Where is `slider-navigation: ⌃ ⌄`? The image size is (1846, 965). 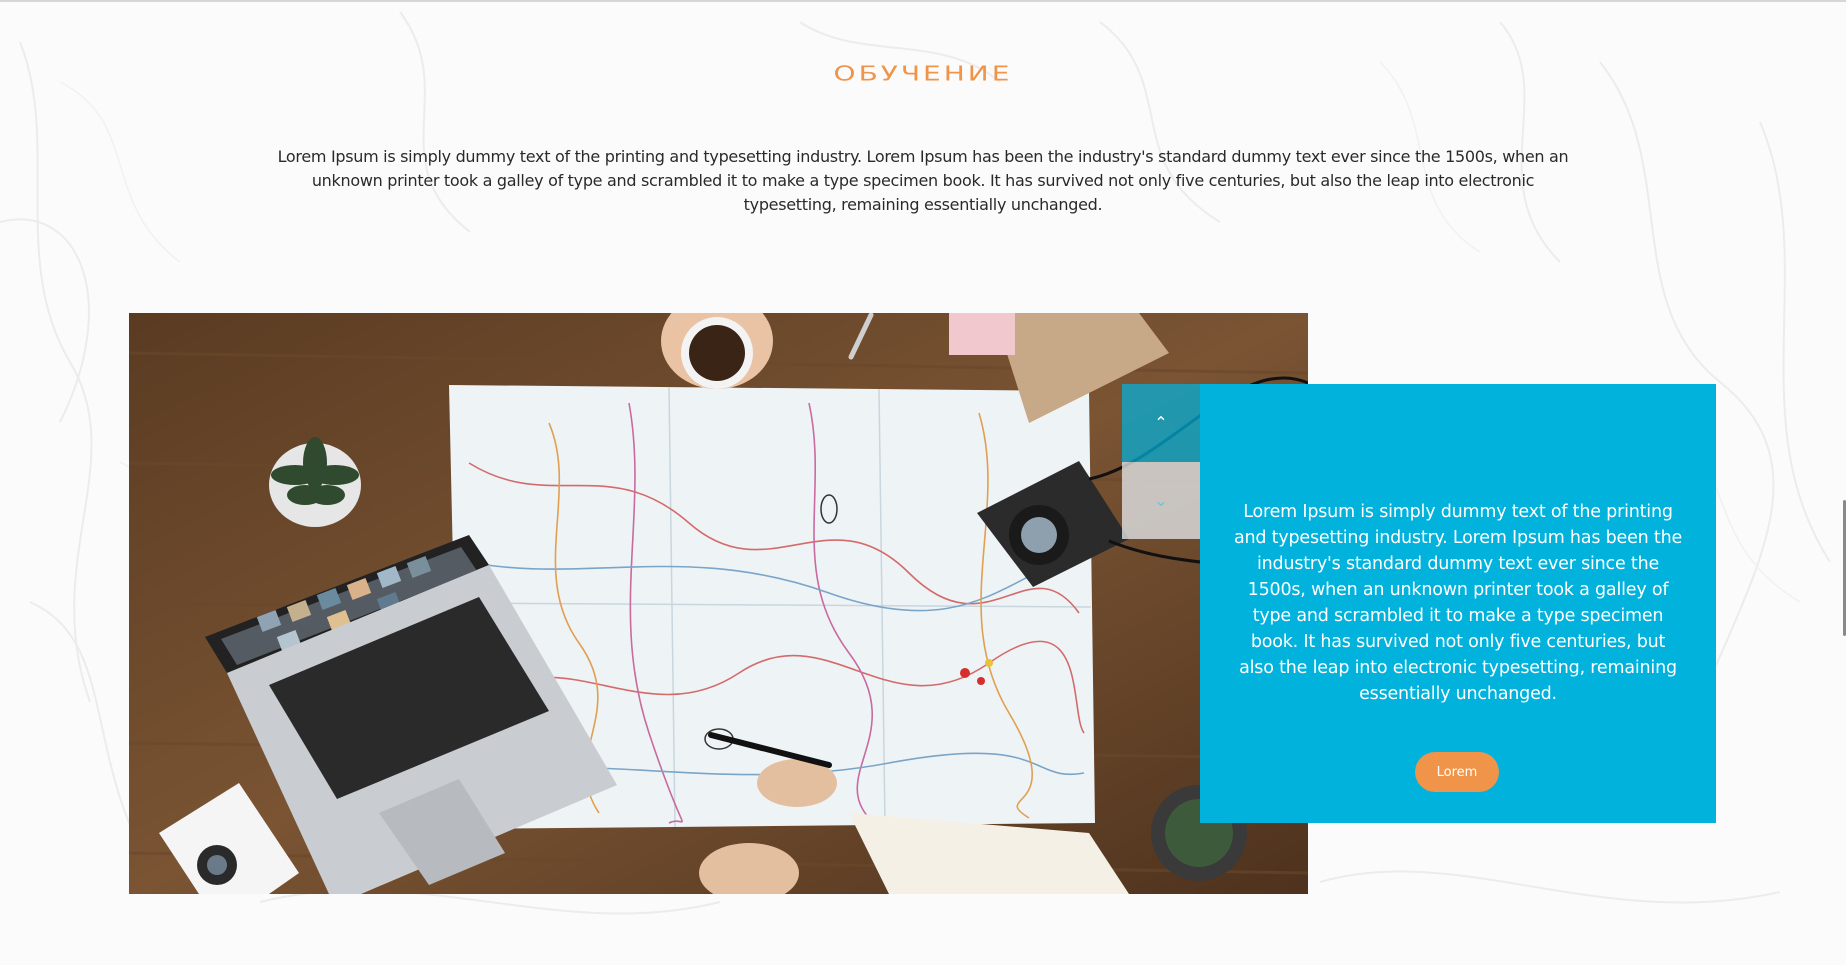
slider-navigation: ⌃ ⌄ is located at coordinates (1161, 461).